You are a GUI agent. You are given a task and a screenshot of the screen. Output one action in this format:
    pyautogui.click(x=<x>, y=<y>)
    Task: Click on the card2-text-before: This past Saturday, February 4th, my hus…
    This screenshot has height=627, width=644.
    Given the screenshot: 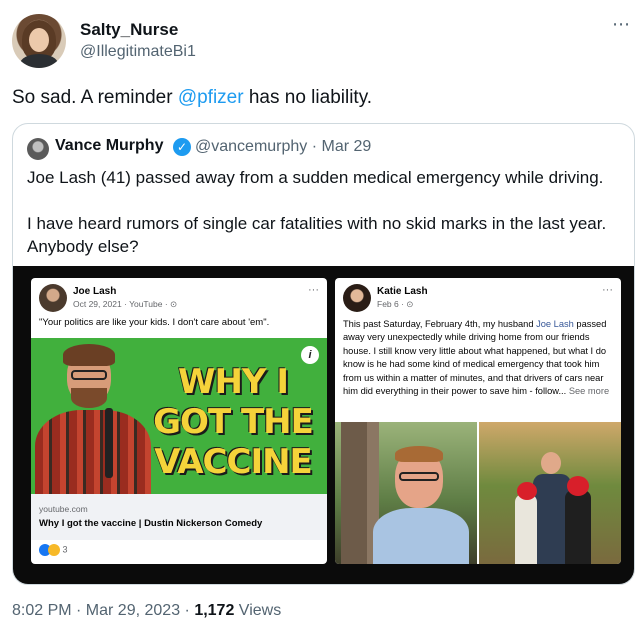 What is the action you would take?
    pyautogui.click(x=440, y=324)
    